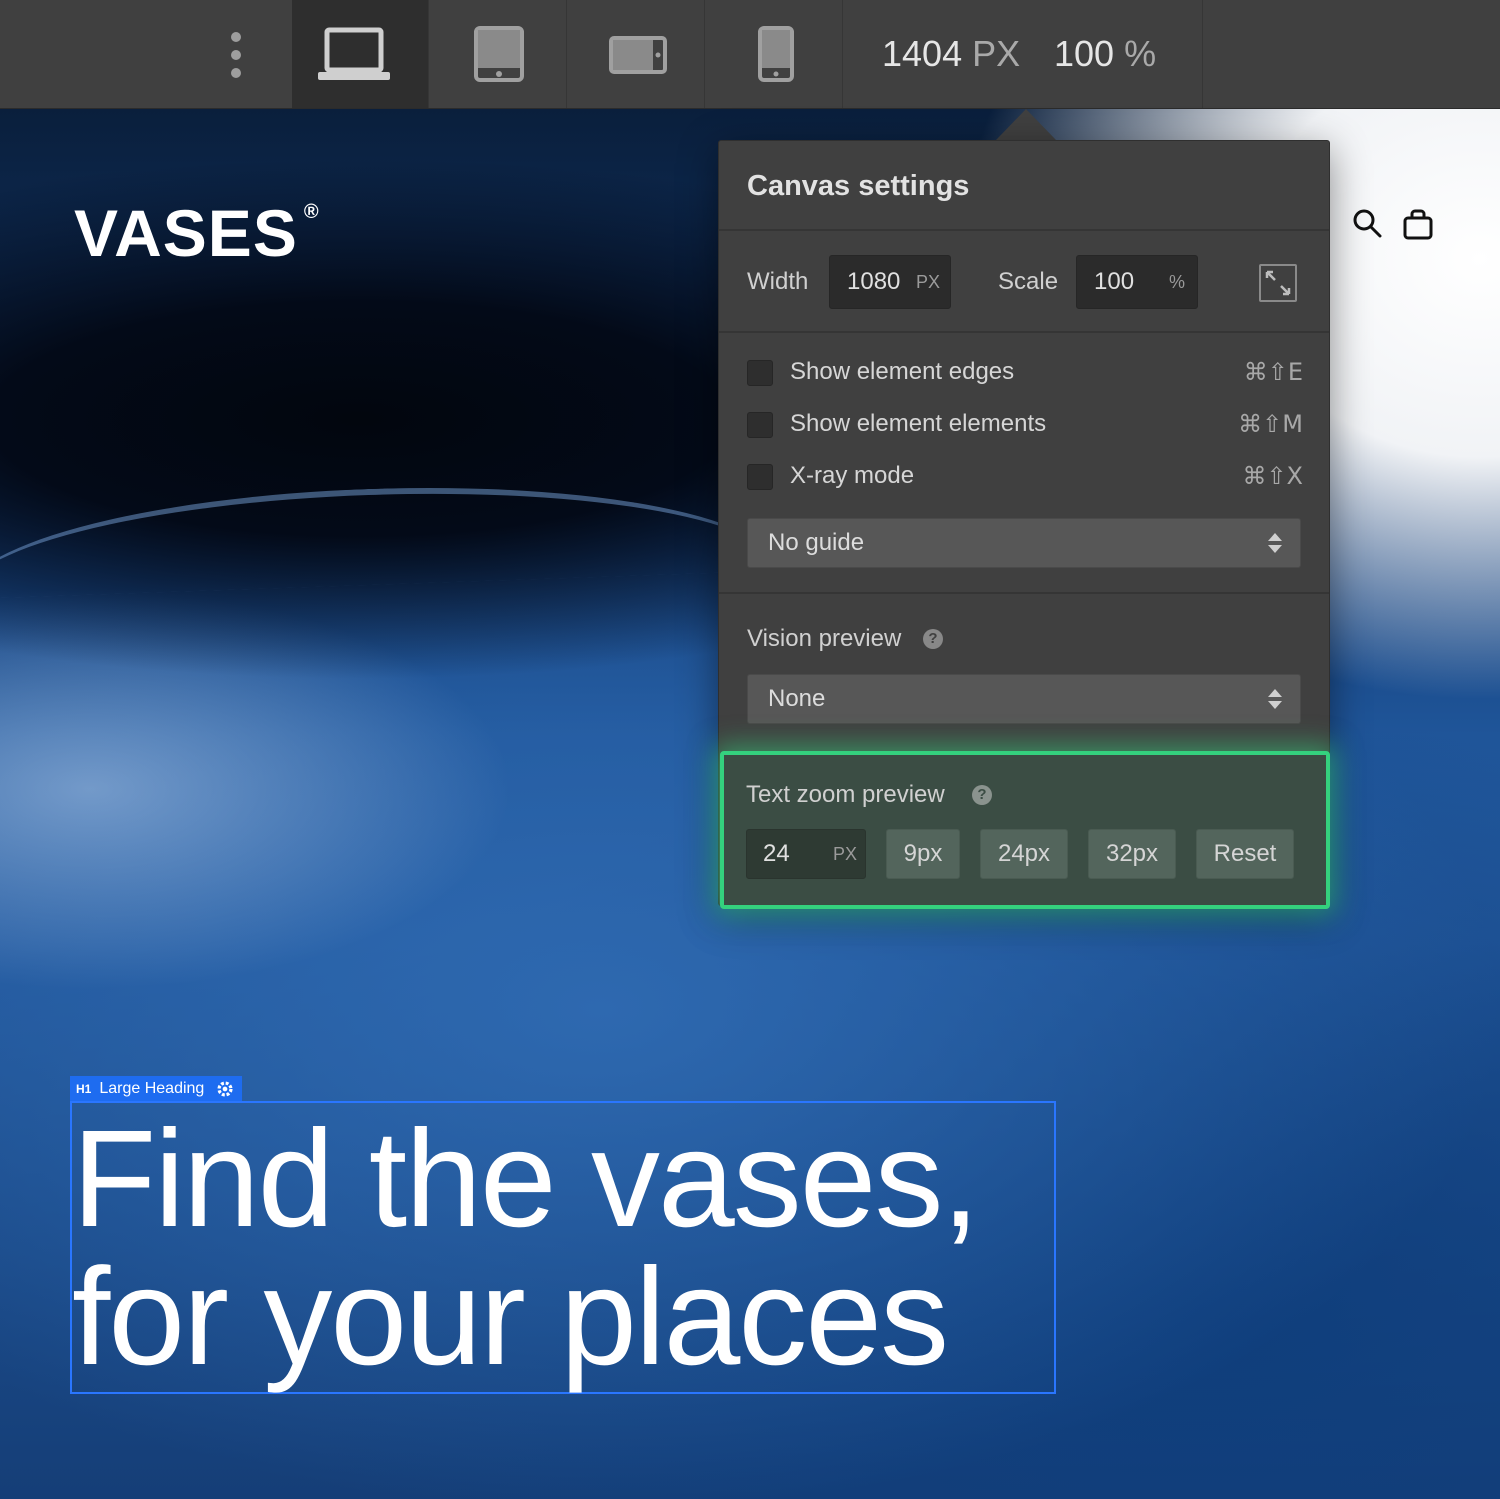  What do you see at coordinates (1025, 373) in the screenshot?
I see `show-element-edges-option: Show element edges ⌘⇧E` at bounding box center [1025, 373].